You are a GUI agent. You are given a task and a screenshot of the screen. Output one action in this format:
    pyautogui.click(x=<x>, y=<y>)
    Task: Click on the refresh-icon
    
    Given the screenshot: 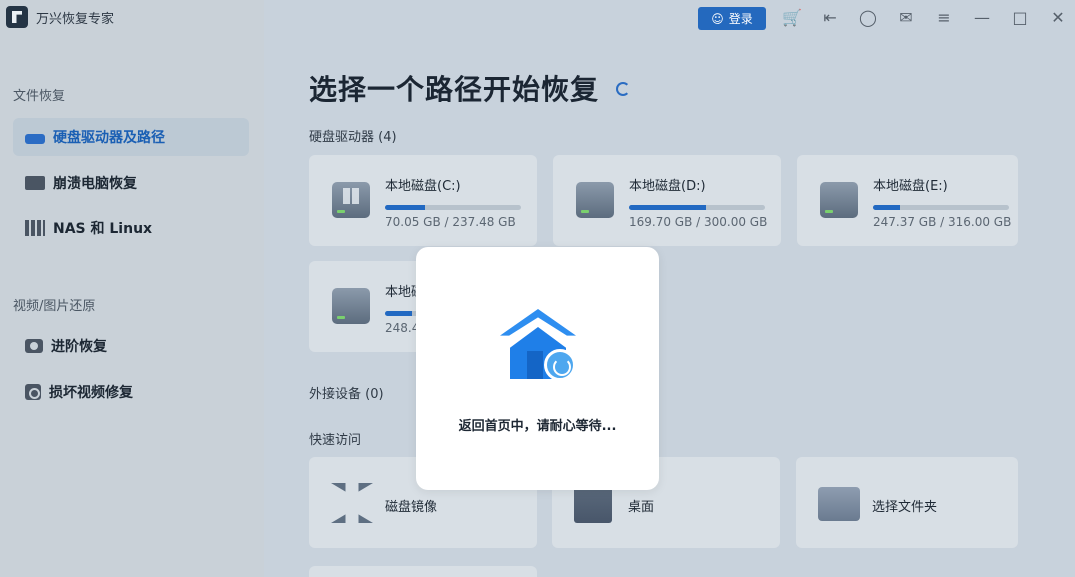 What is the action you would take?
    pyautogui.click(x=623, y=89)
    